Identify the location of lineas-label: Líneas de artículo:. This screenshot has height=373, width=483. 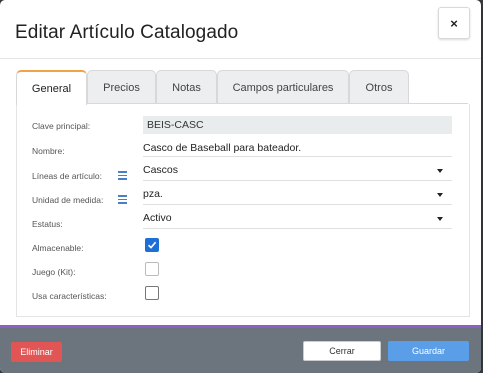
(67, 176).